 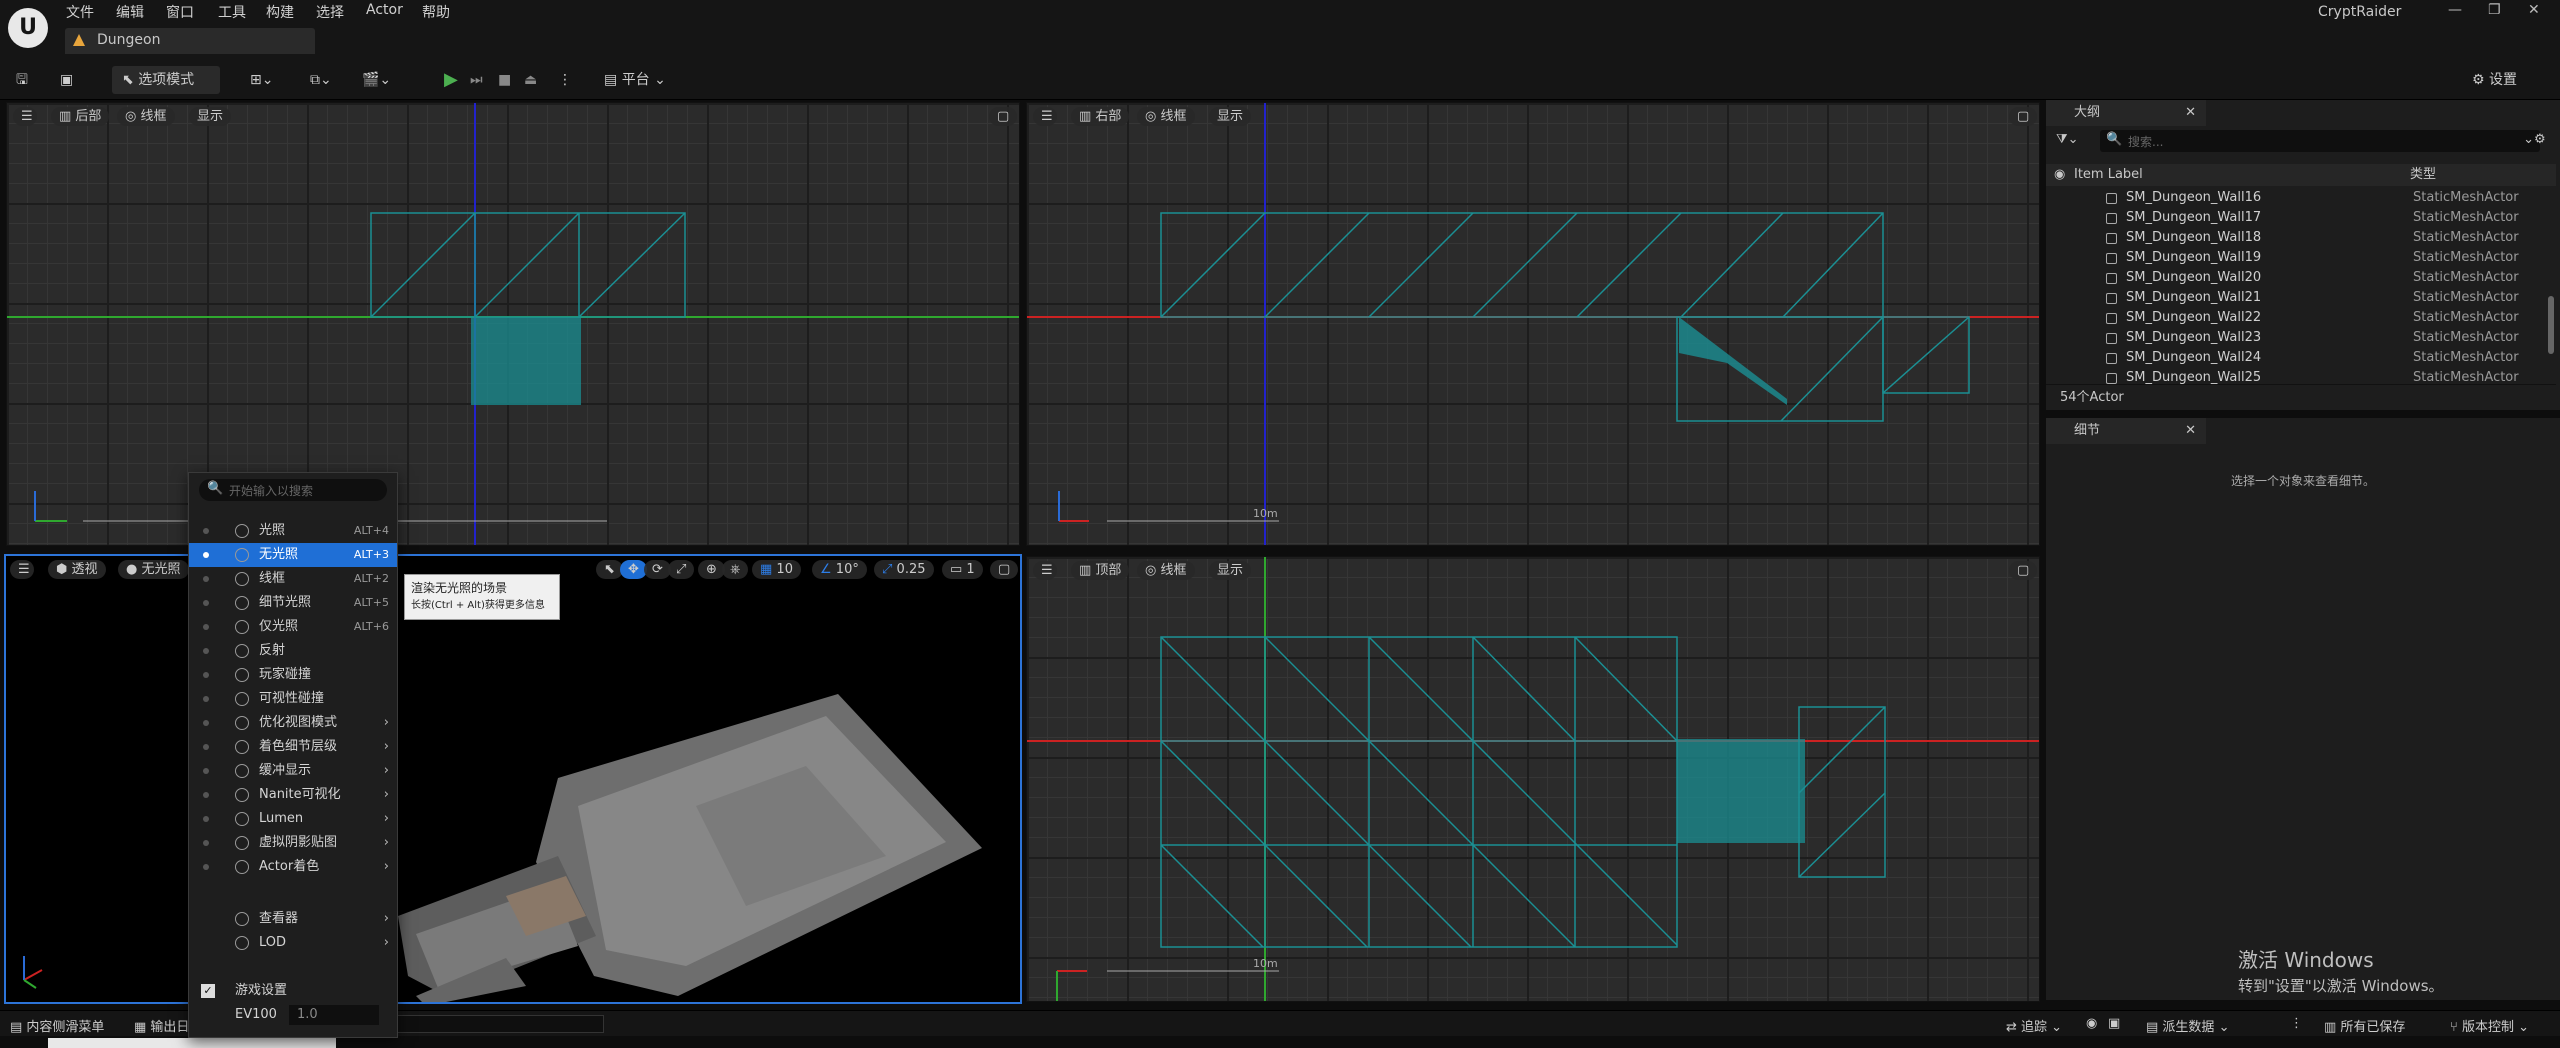 What do you see at coordinates (2187, 1025) in the screenshot?
I see `derived-data-button: ▤ 派生数据 ⌄` at bounding box center [2187, 1025].